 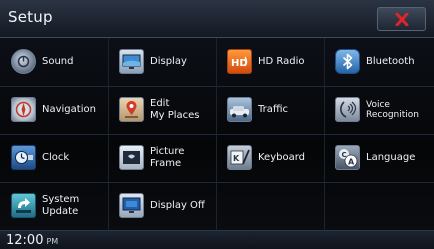 What do you see at coordinates (52, 241) in the screenshot?
I see `ampm-value: PM` at bounding box center [52, 241].